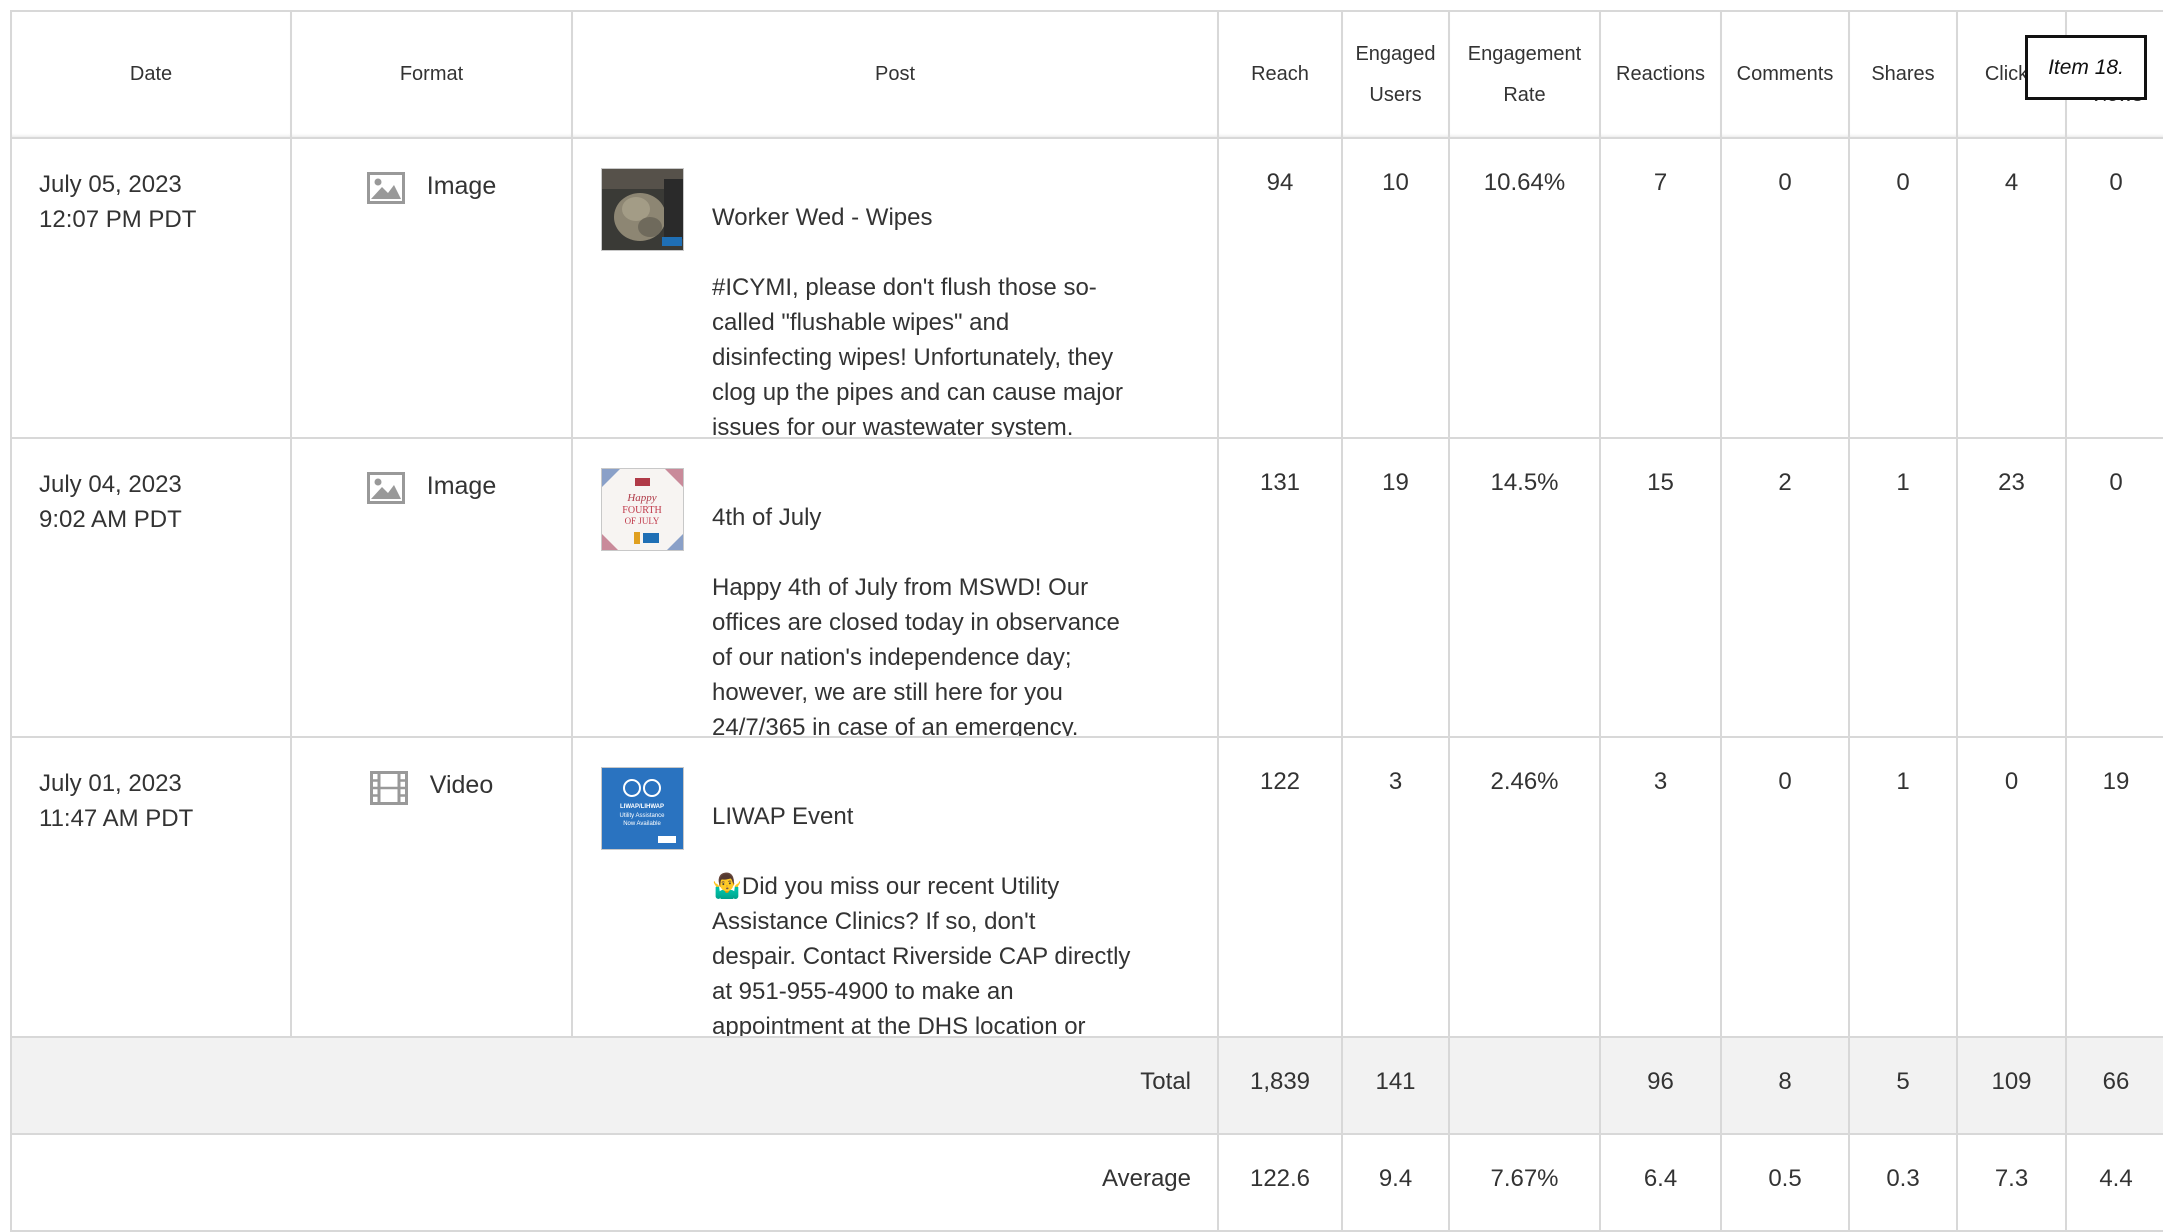 The height and width of the screenshot is (1232, 2163). Describe the element at coordinates (1786, 1183) in the screenshot. I see `average-comments: 0.5` at that location.